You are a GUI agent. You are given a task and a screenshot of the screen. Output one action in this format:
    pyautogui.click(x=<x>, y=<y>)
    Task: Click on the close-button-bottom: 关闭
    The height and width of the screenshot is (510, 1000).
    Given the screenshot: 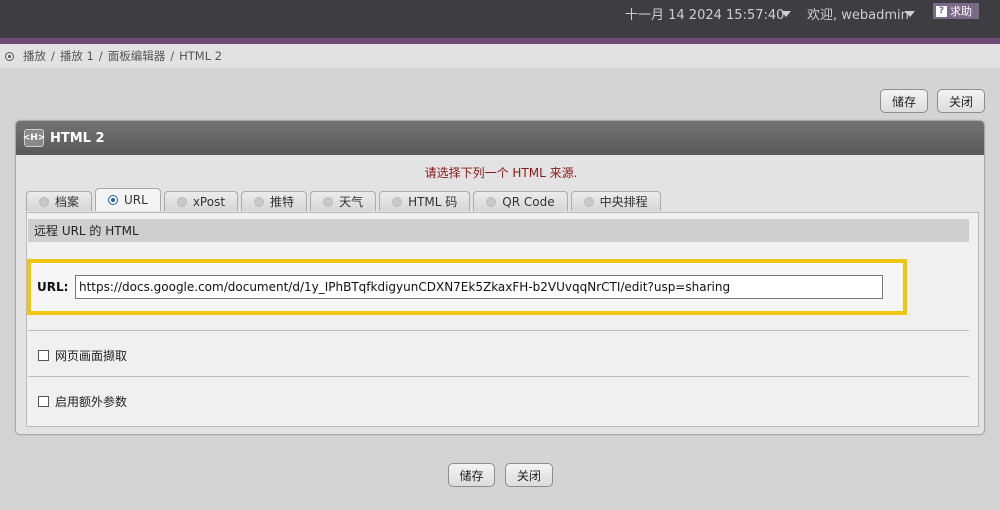 What is the action you would take?
    pyautogui.click(x=529, y=475)
    